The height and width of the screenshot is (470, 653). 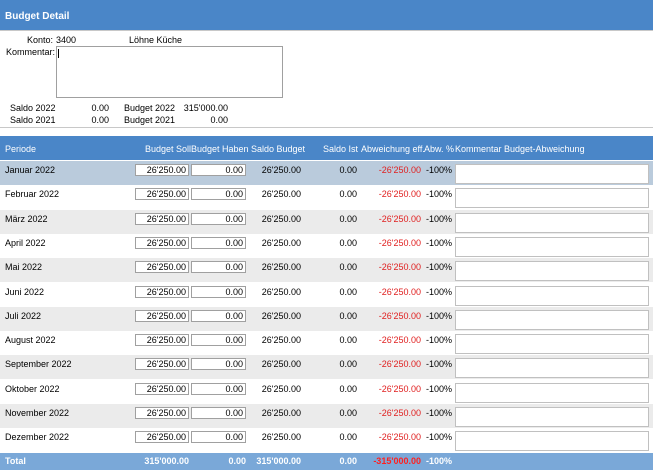 I want to click on summary-value: 0.00, so click(x=100, y=108).